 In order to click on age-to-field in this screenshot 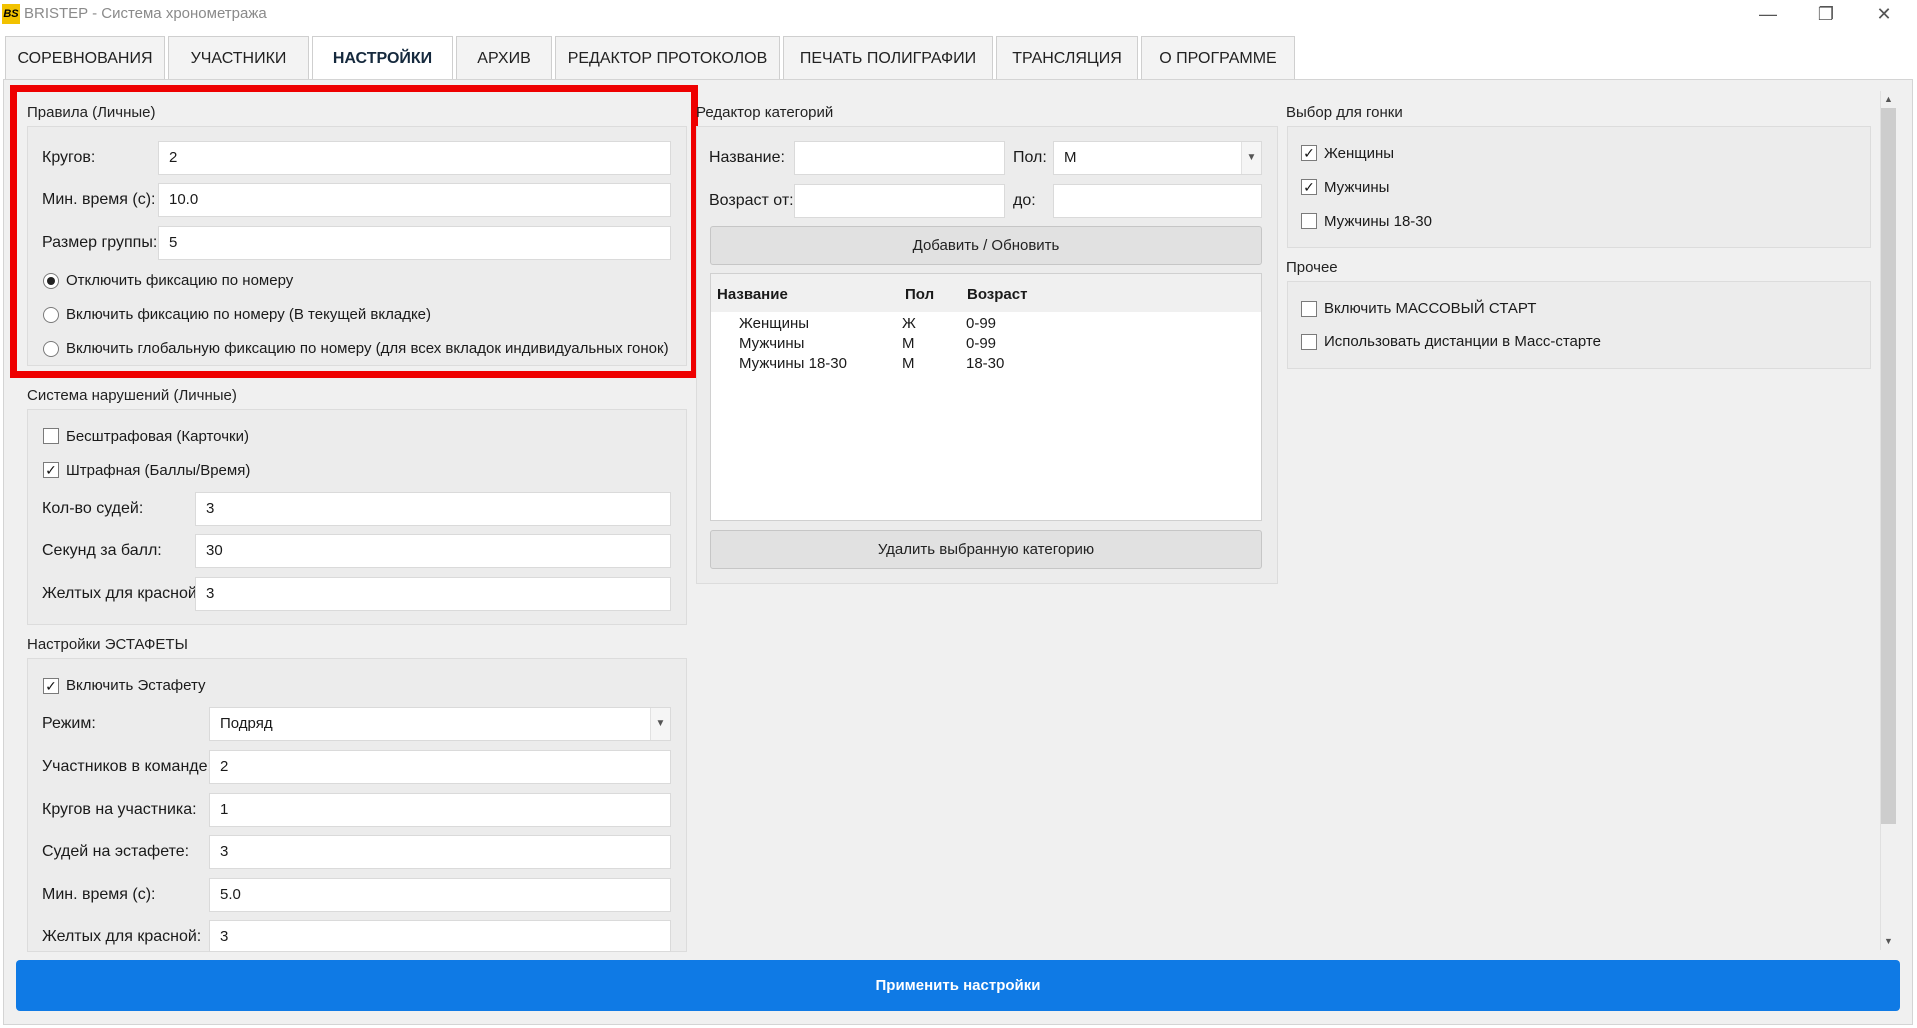, I will do `click(1157, 201)`.